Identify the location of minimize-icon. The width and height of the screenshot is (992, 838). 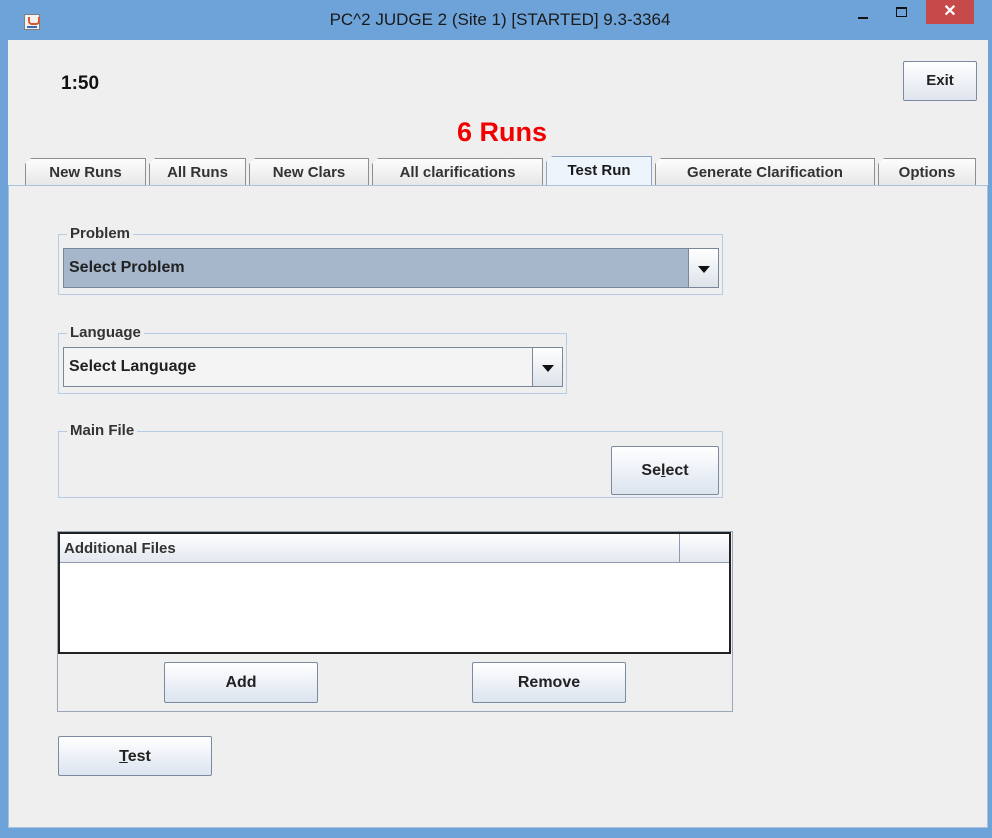
(863, 12).